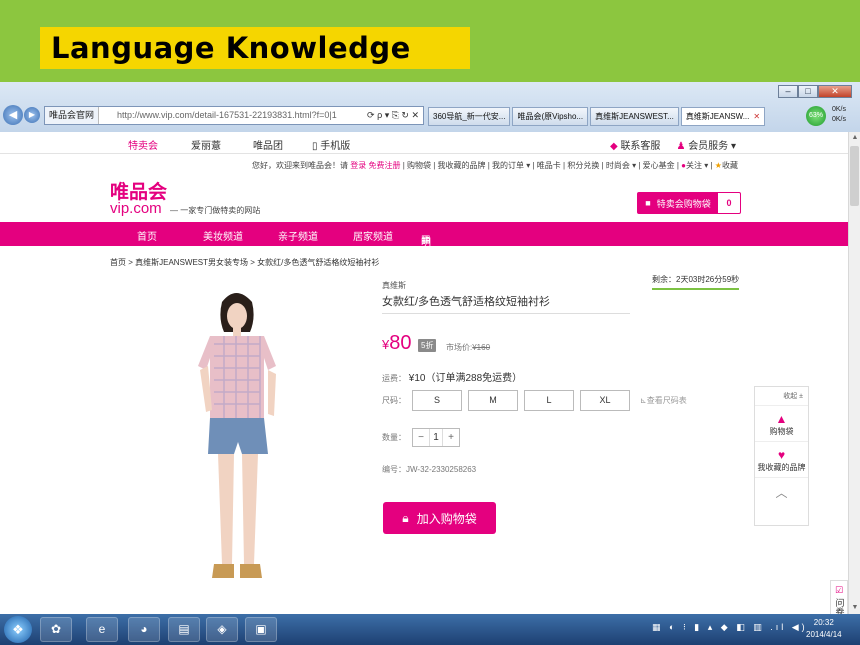  Describe the element at coordinates (781, 489) in the screenshot. I see `back-to-top-icon: ︿` at that location.